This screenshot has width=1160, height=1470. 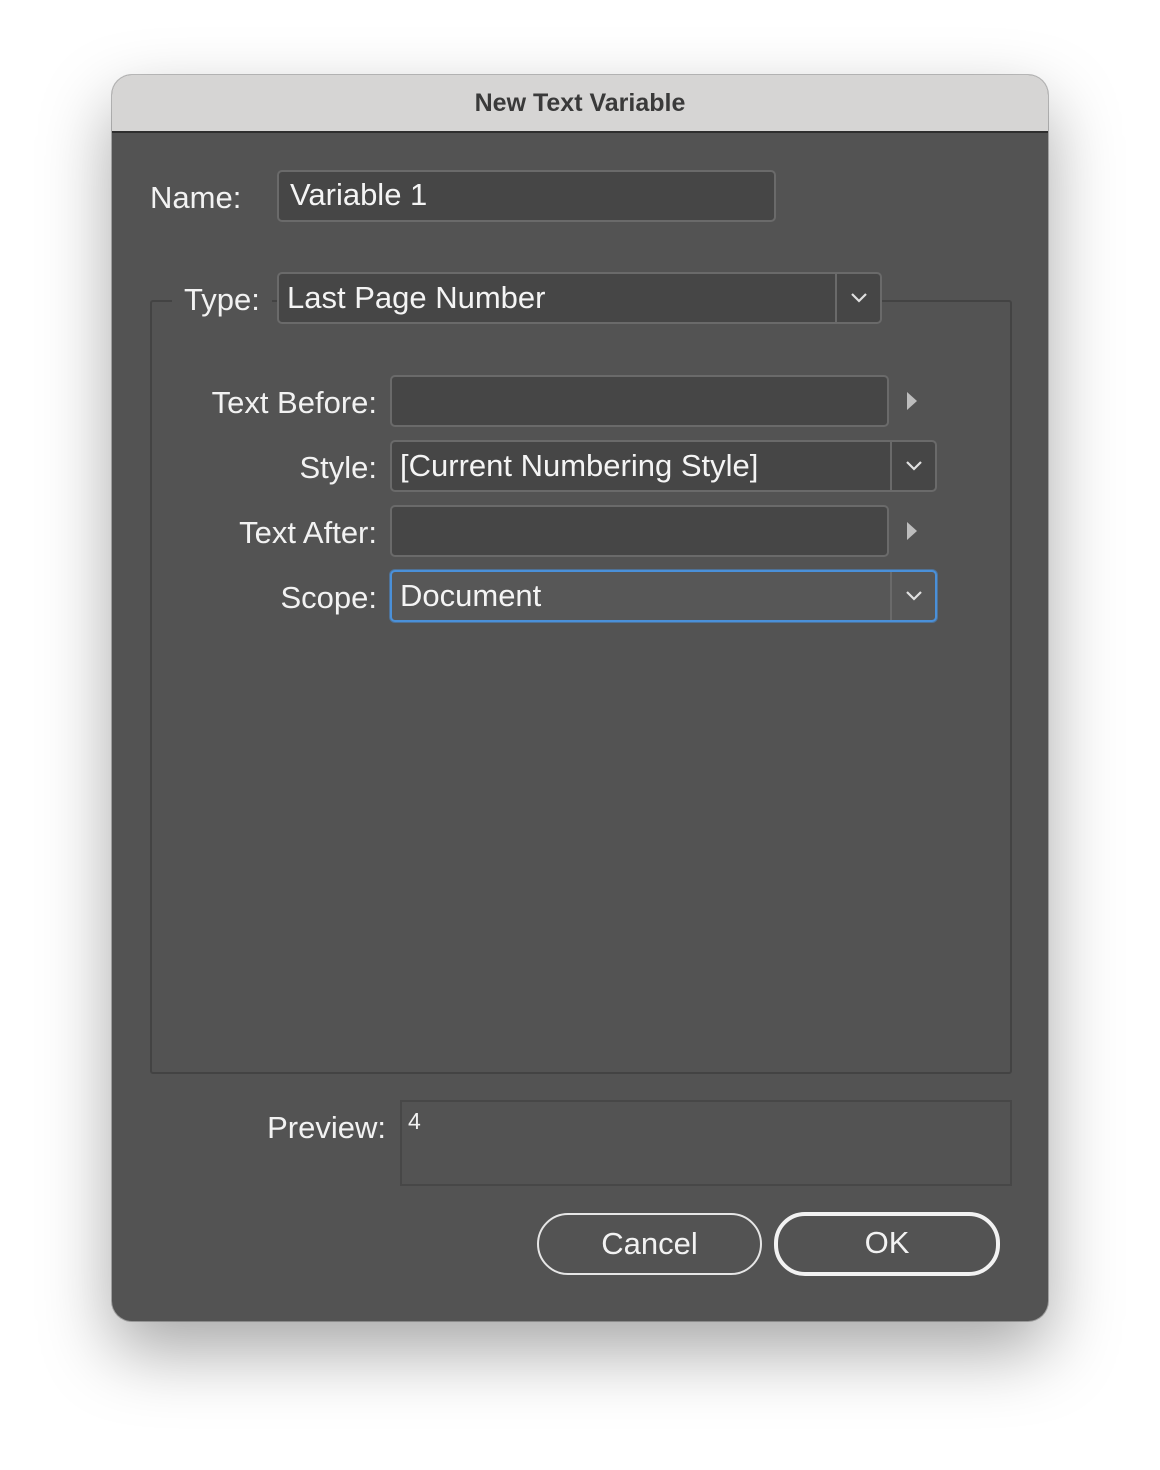 I want to click on text-after-label: Text After:, so click(x=308, y=532).